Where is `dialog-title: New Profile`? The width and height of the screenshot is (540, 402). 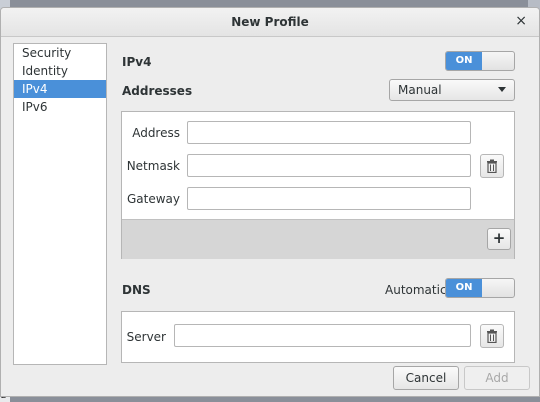
dialog-title: New Profile is located at coordinates (270, 22).